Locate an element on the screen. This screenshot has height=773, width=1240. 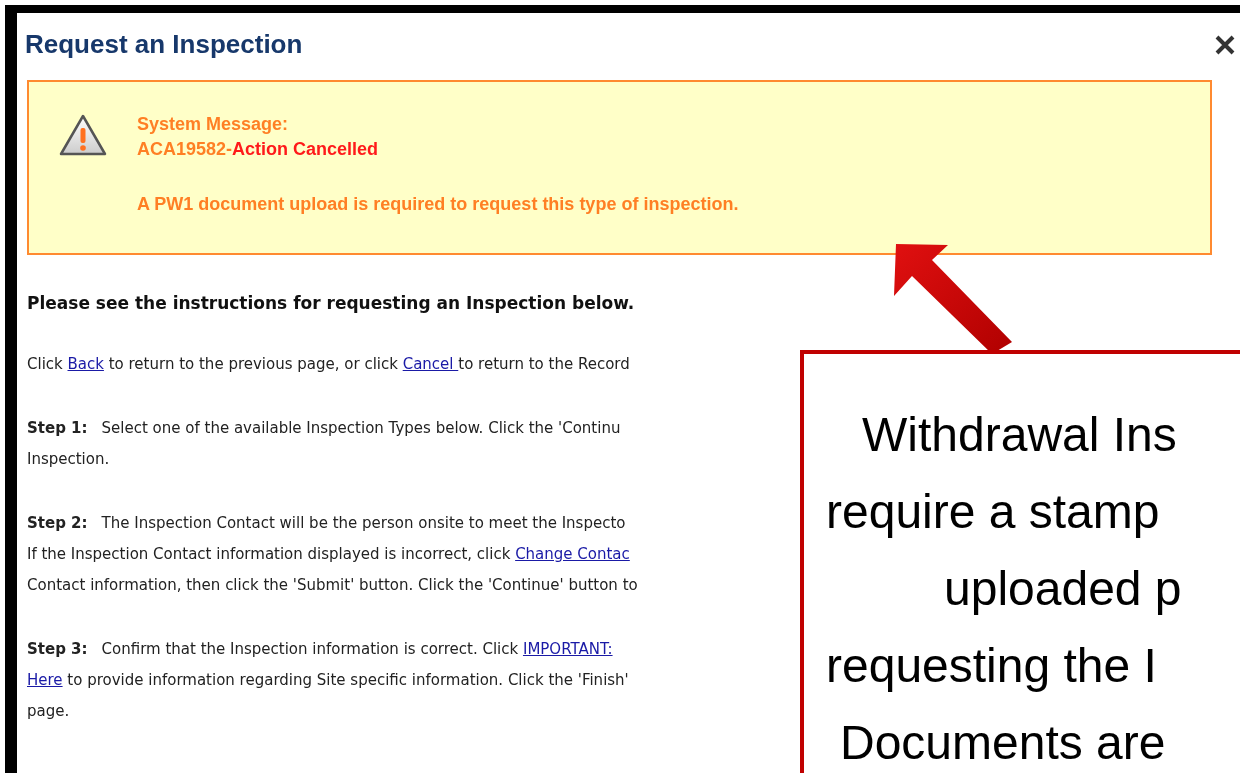
callout-text: requesting the I is located at coordinates (991, 666).